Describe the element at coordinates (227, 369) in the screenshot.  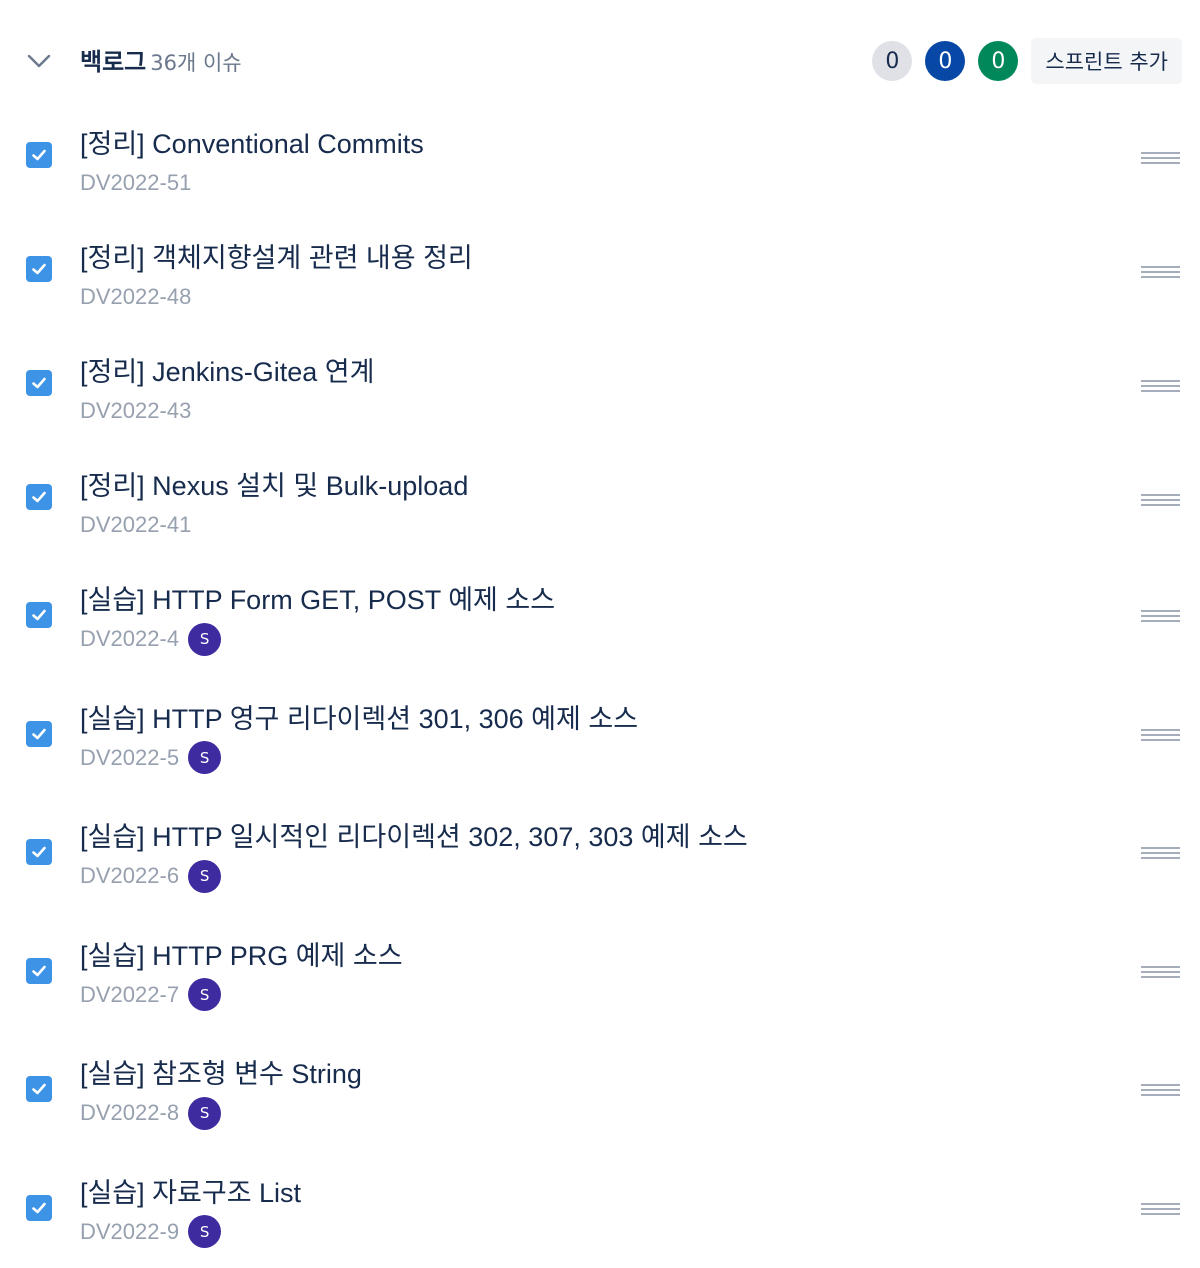
I see `issue-summary: [정리] Jenkins-Gitea 연계` at that location.